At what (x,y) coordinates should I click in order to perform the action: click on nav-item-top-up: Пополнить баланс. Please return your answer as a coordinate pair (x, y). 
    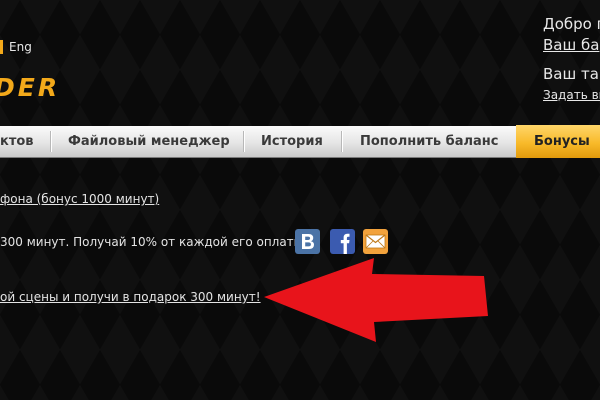
    Looking at the image, I should click on (429, 141).